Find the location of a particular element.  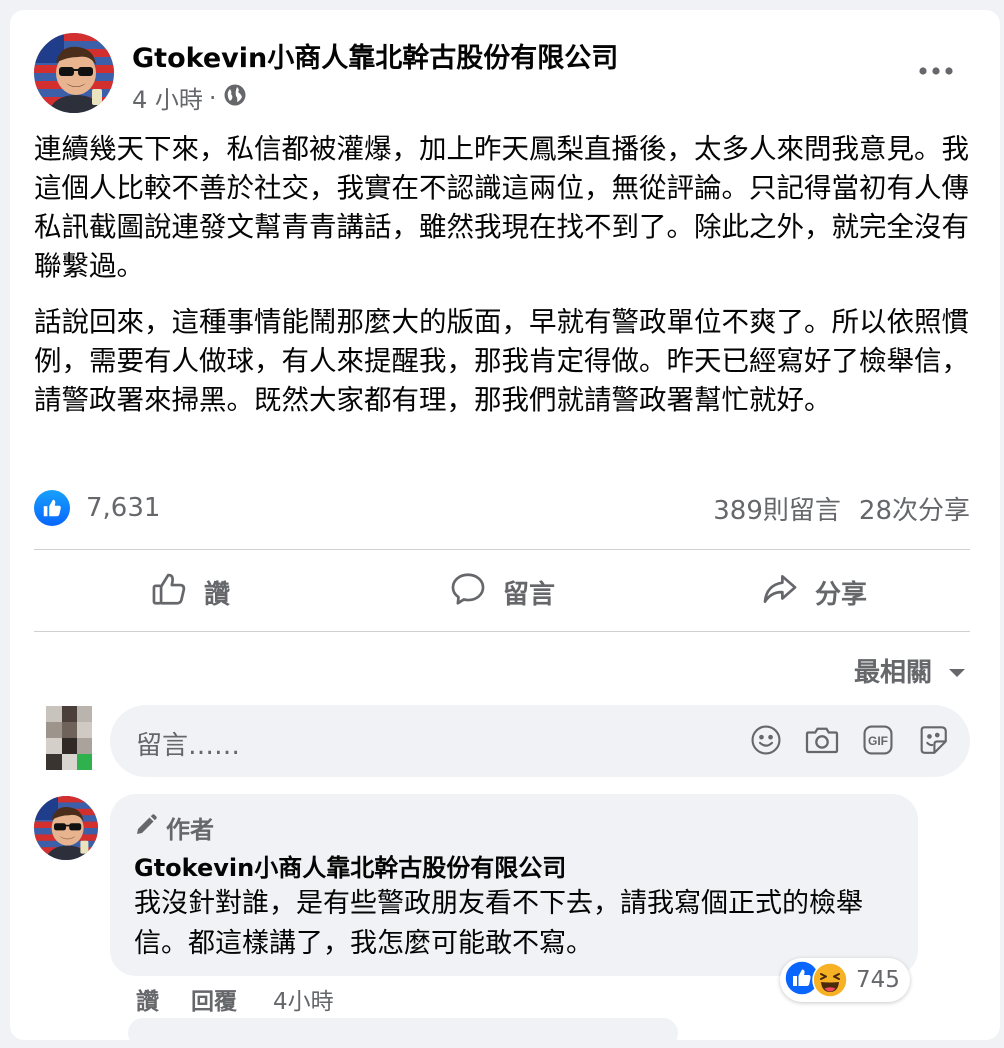

author-badge-label: 作者 is located at coordinates (190, 830).